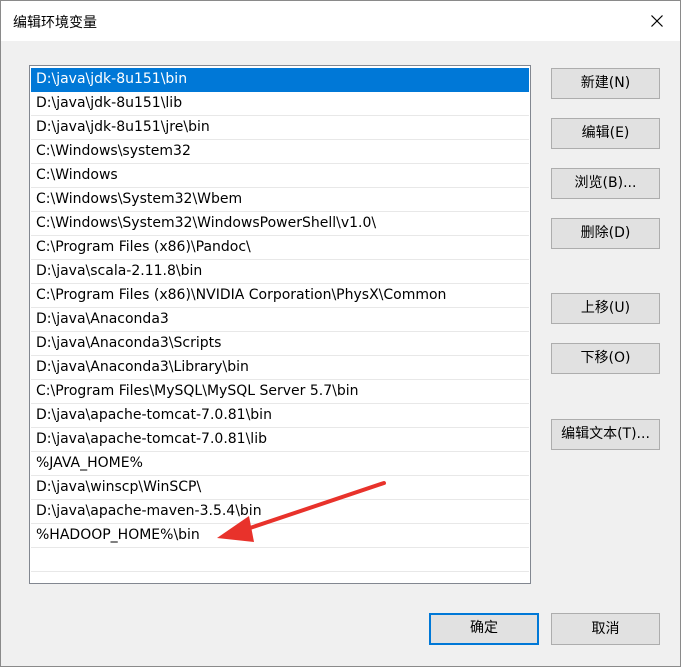  What do you see at coordinates (280, 368) in the screenshot?
I see `path-list-item: D:\java\Anaconda3\Library\bin` at bounding box center [280, 368].